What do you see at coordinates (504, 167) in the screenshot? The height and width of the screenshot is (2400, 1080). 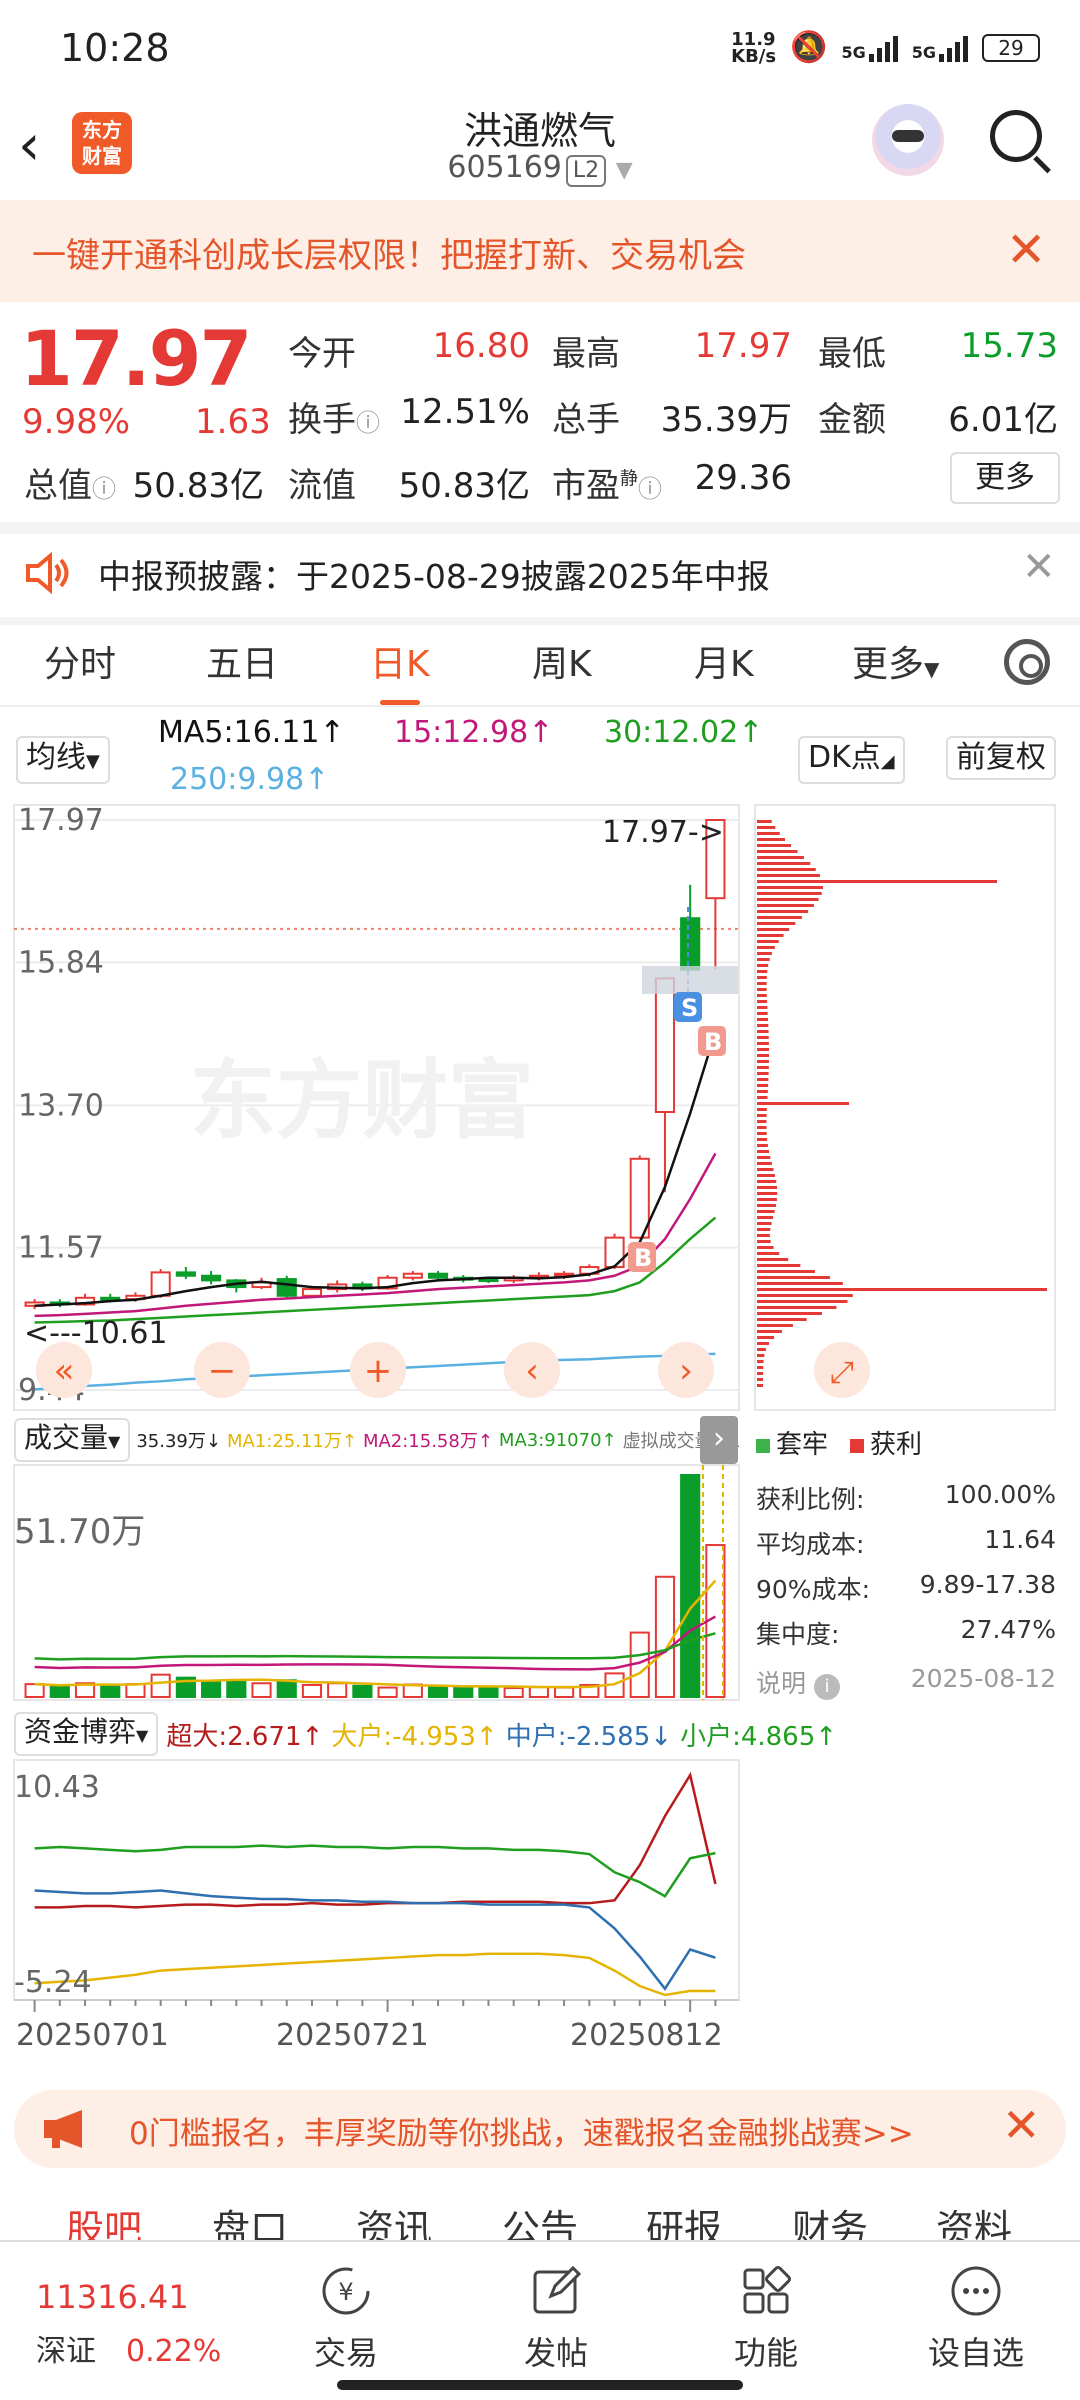 I see `stock-code: 605169` at bounding box center [504, 167].